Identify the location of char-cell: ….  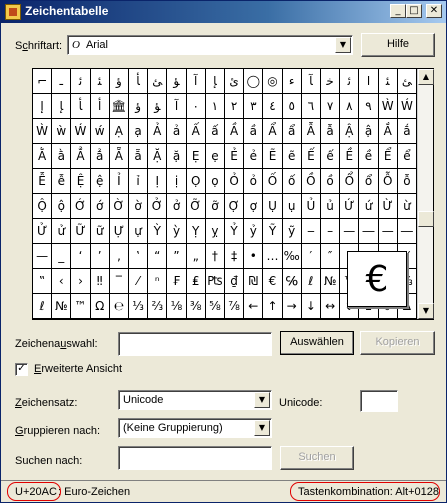
(273, 256).